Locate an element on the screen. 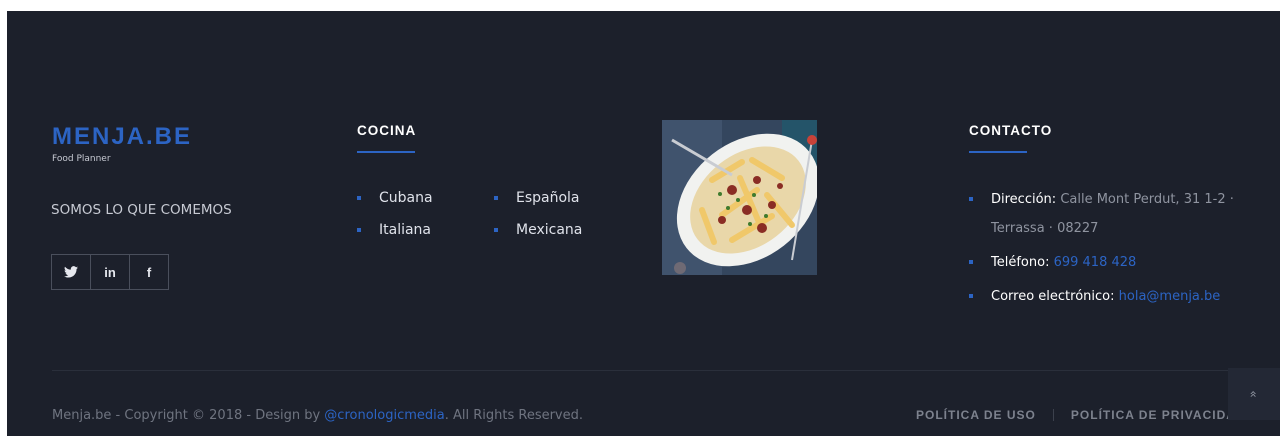 The width and height of the screenshot is (1280, 436). facebook-button: f is located at coordinates (149, 272).